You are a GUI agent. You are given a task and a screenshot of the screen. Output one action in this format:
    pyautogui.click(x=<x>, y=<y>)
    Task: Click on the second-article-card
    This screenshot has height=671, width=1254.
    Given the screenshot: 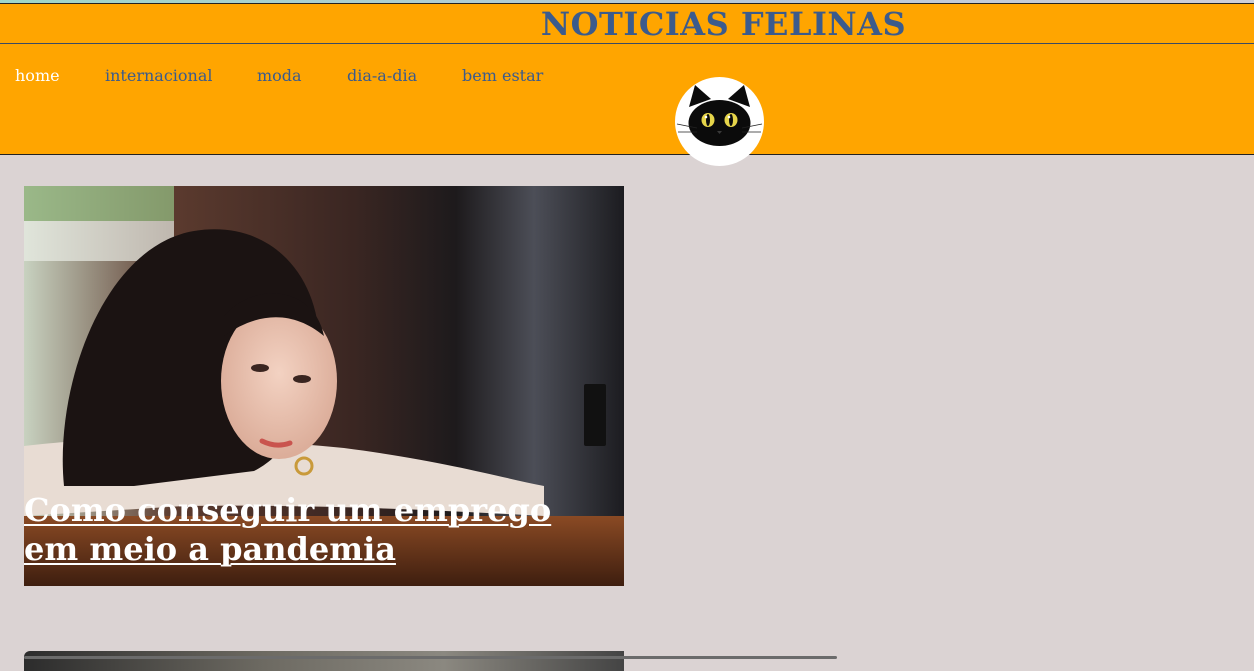 What is the action you would take?
    pyautogui.click(x=324, y=661)
    